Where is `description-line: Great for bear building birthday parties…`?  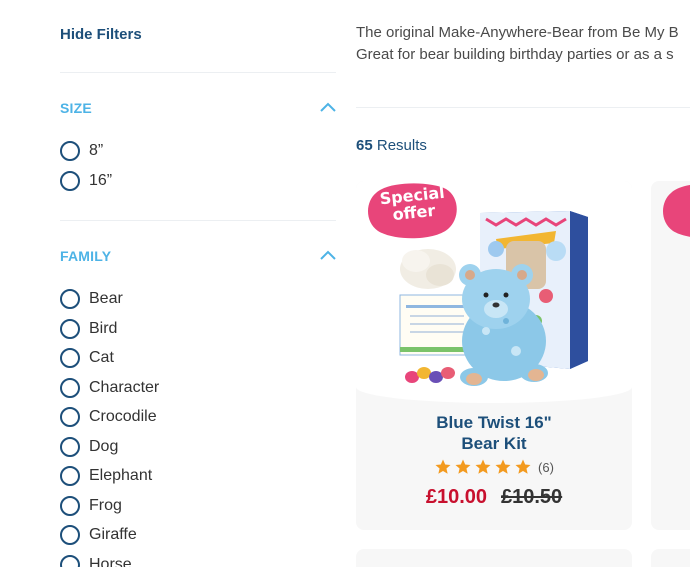 description-line: Great for bear building birthday parties… is located at coordinates (515, 54).